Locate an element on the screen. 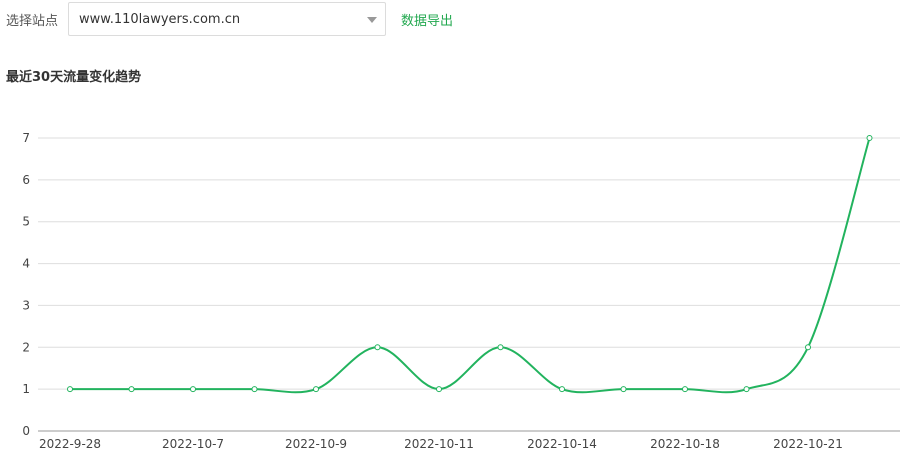  x-tick-label: 2022-10-9 is located at coordinates (316, 444).